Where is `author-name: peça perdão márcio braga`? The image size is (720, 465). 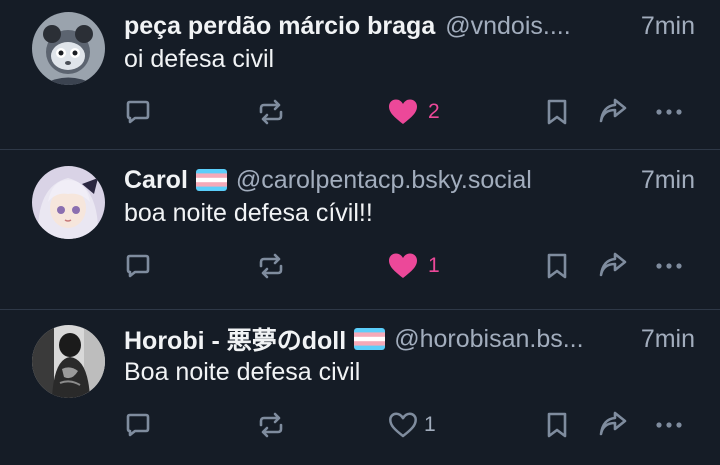 author-name: peça perdão márcio braga is located at coordinates (279, 26).